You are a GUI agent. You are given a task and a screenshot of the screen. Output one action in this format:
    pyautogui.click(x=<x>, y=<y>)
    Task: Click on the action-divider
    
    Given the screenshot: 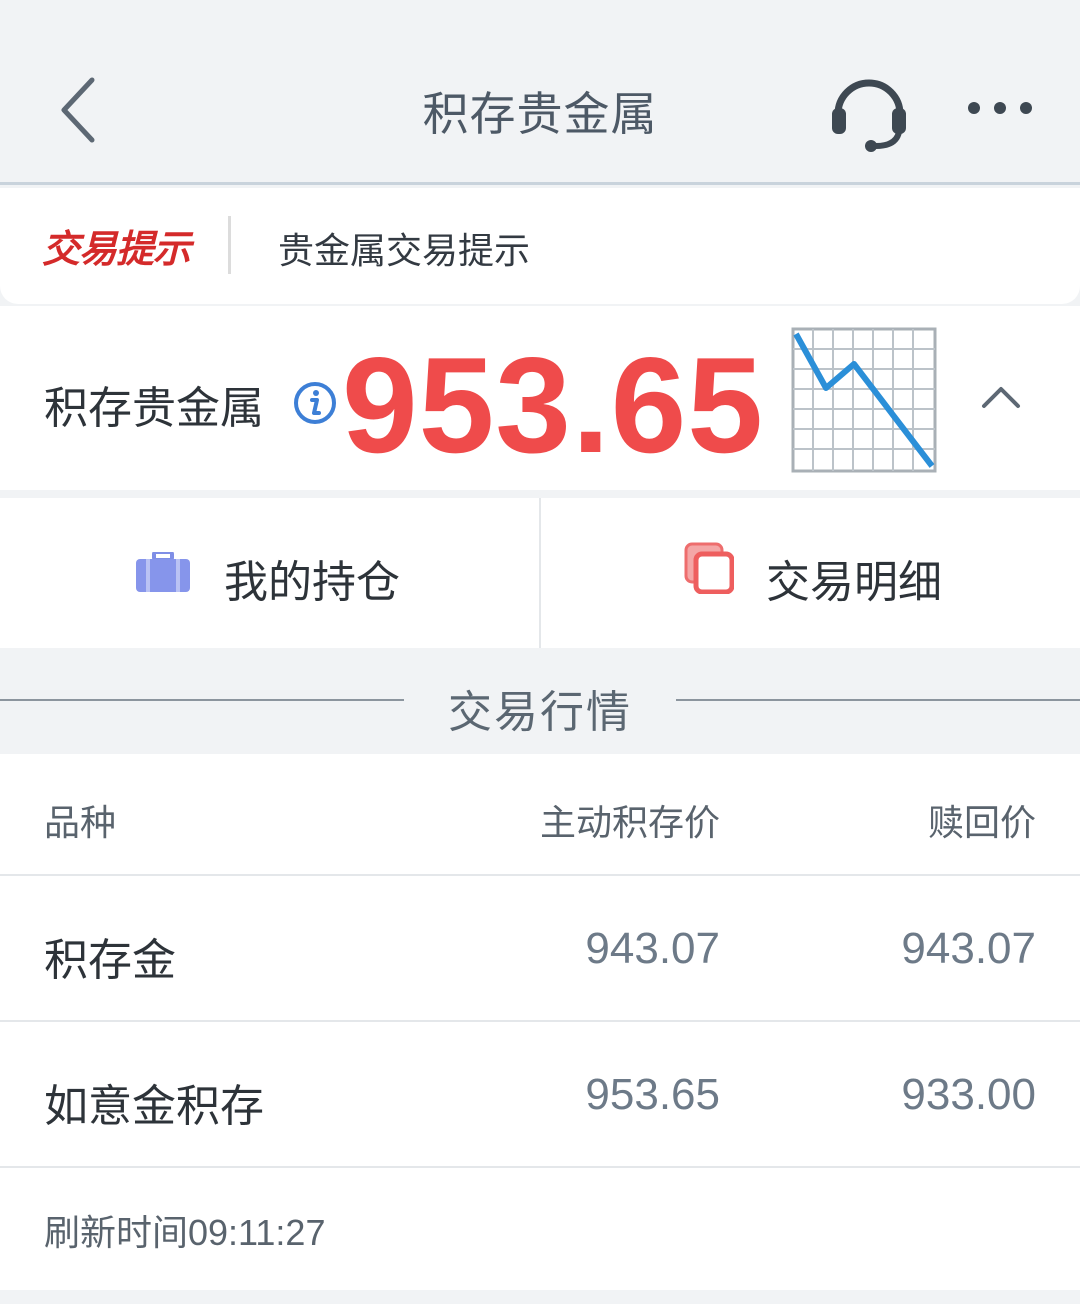 What is the action you would take?
    pyautogui.click(x=540, y=573)
    